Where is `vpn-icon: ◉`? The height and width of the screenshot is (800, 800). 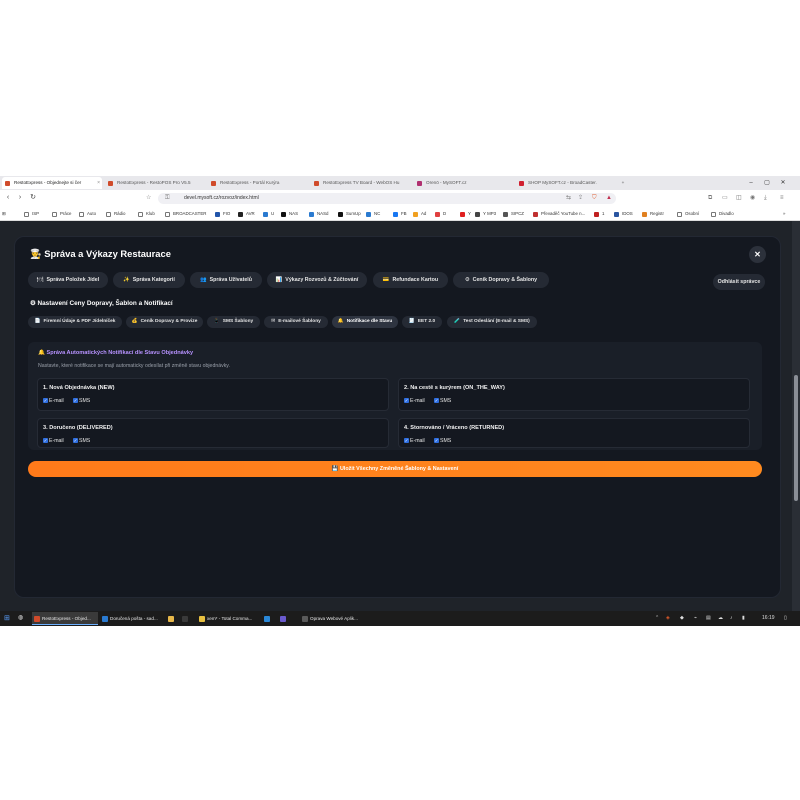 vpn-icon: ◉ is located at coordinates (752, 198).